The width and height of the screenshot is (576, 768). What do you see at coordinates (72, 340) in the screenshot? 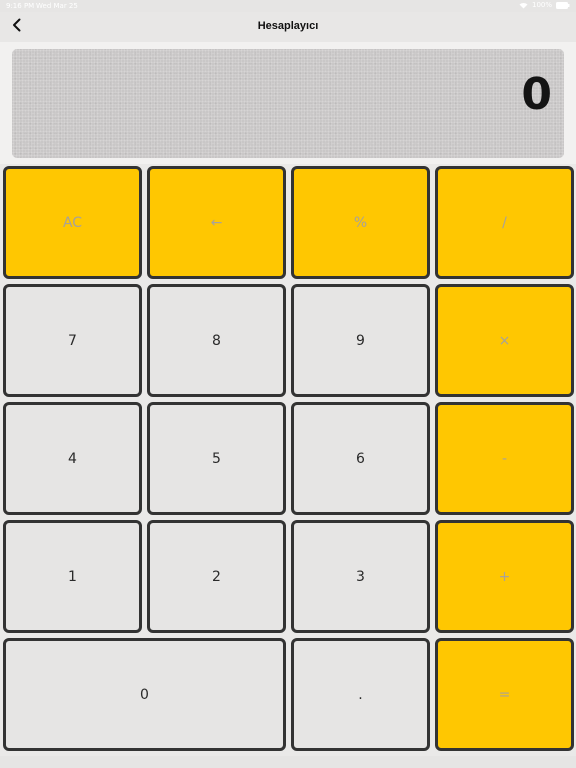
I see `digit-7-button: 7` at bounding box center [72, 340].